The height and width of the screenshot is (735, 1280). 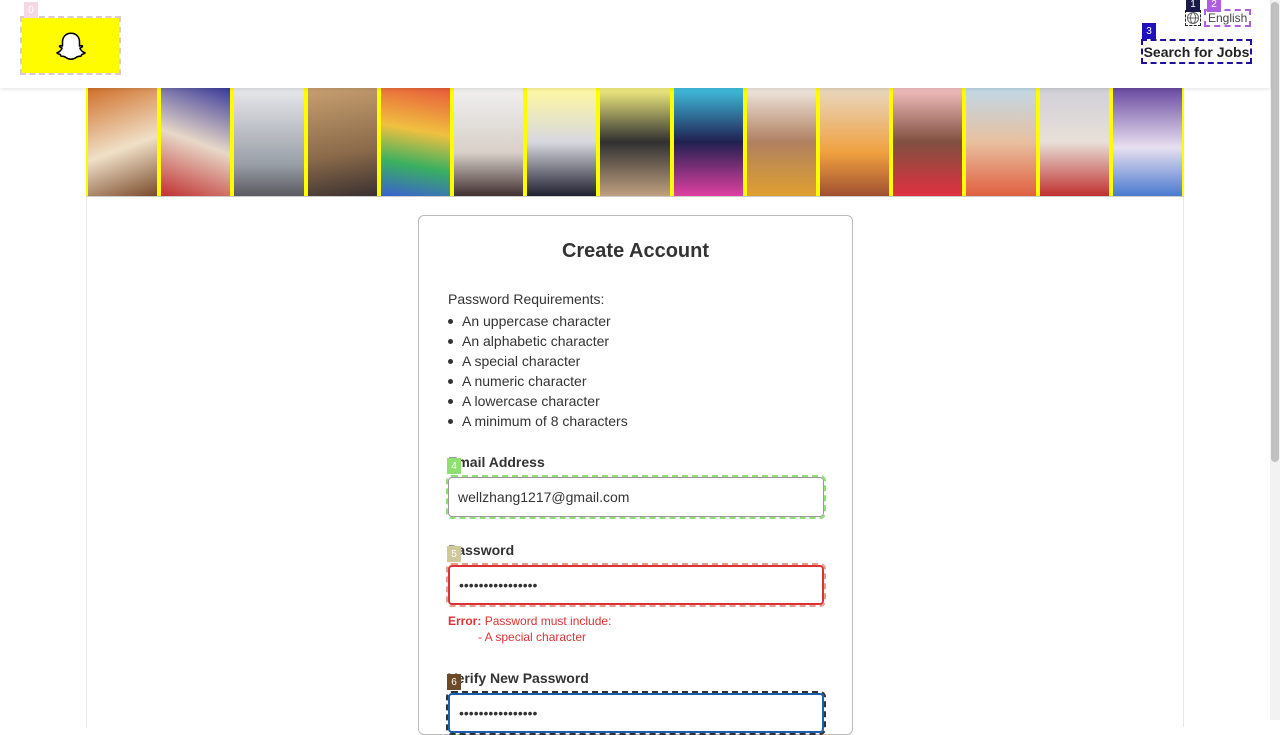 I want to click on list-item: A lowercase character, so click(x=538, y=401).